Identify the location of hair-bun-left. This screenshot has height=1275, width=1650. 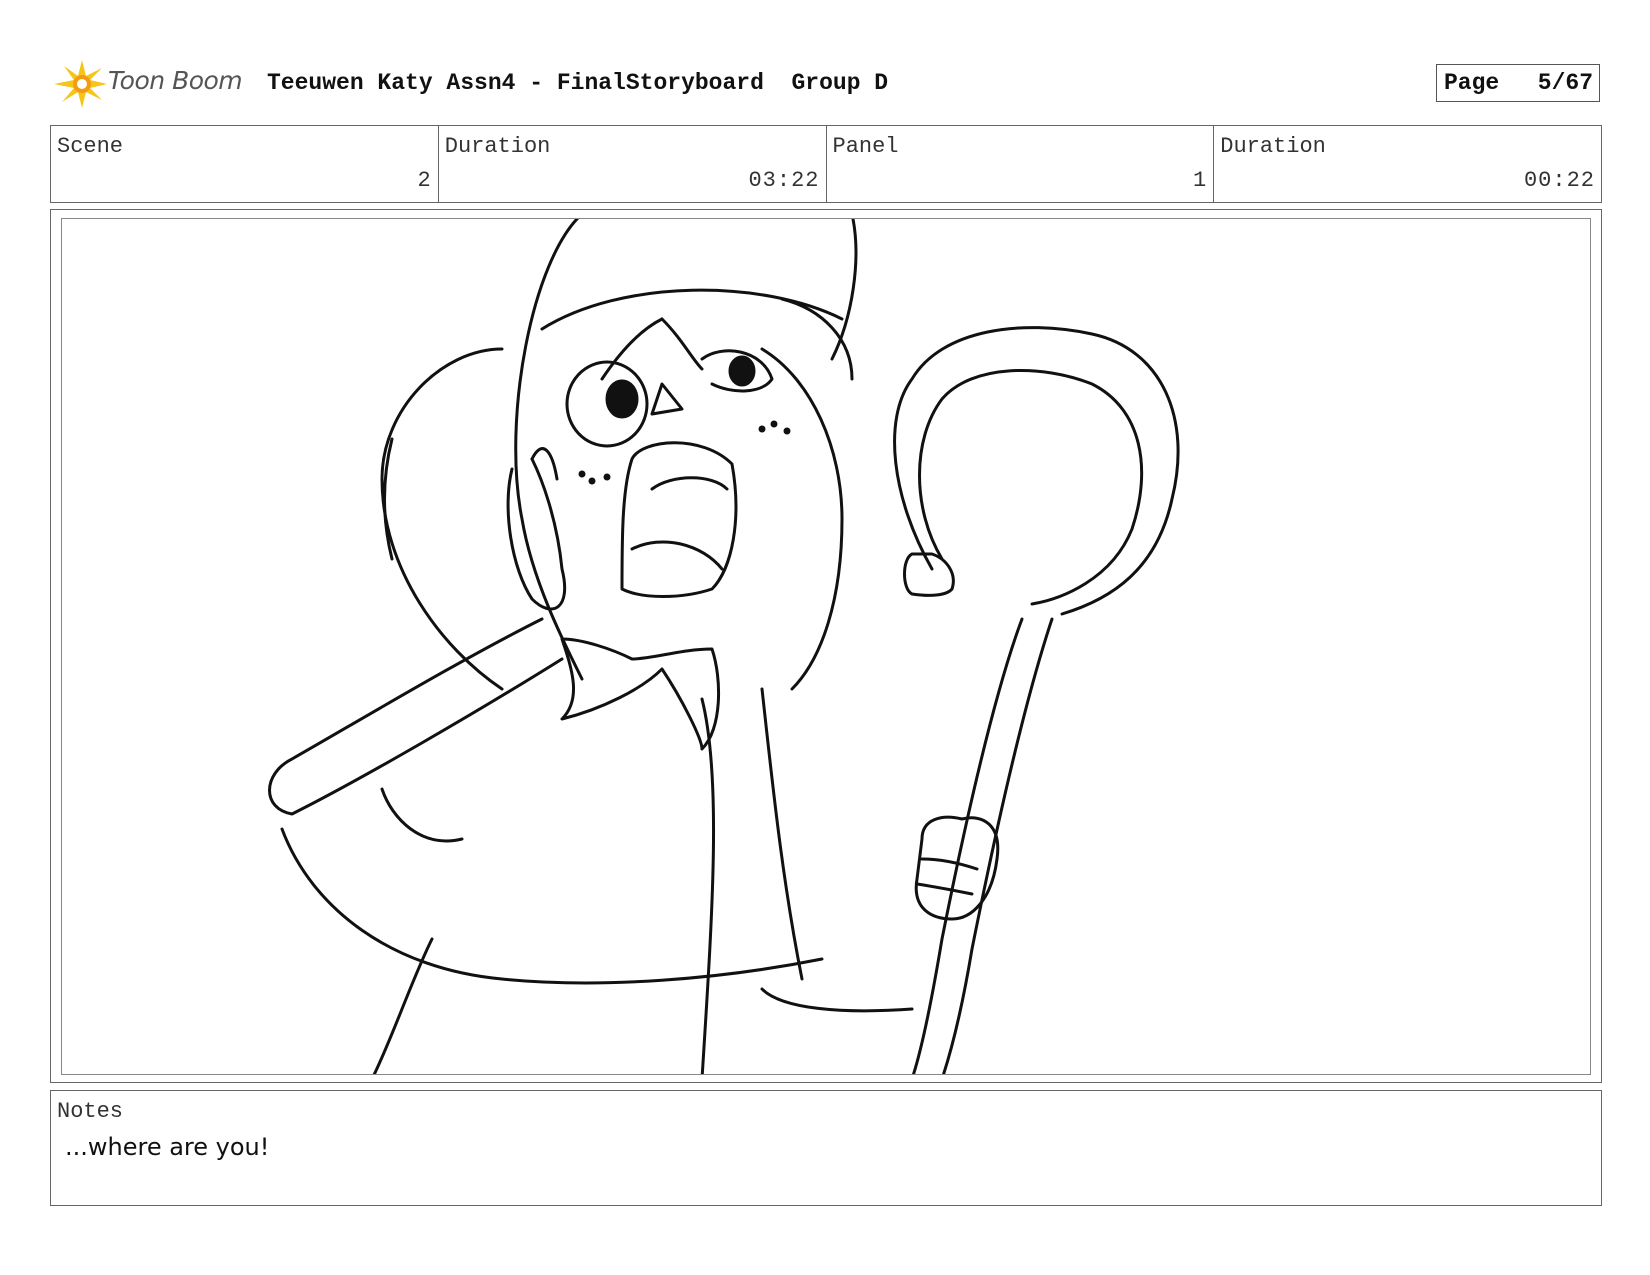
(442, 519).